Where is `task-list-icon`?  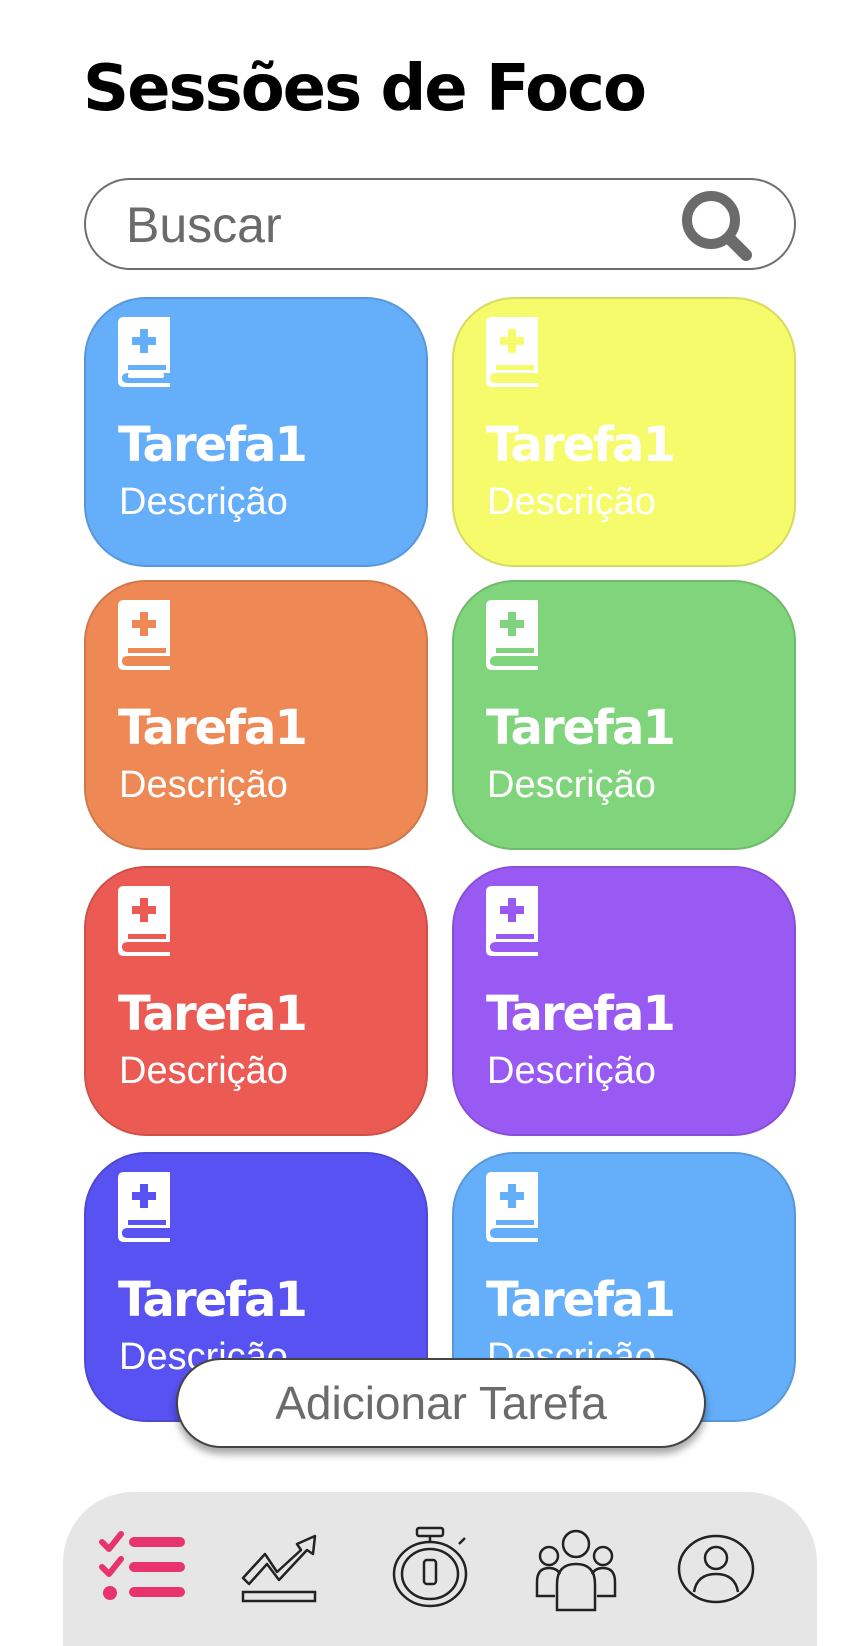 task-list-icon is located at coordinates (142, 1565).